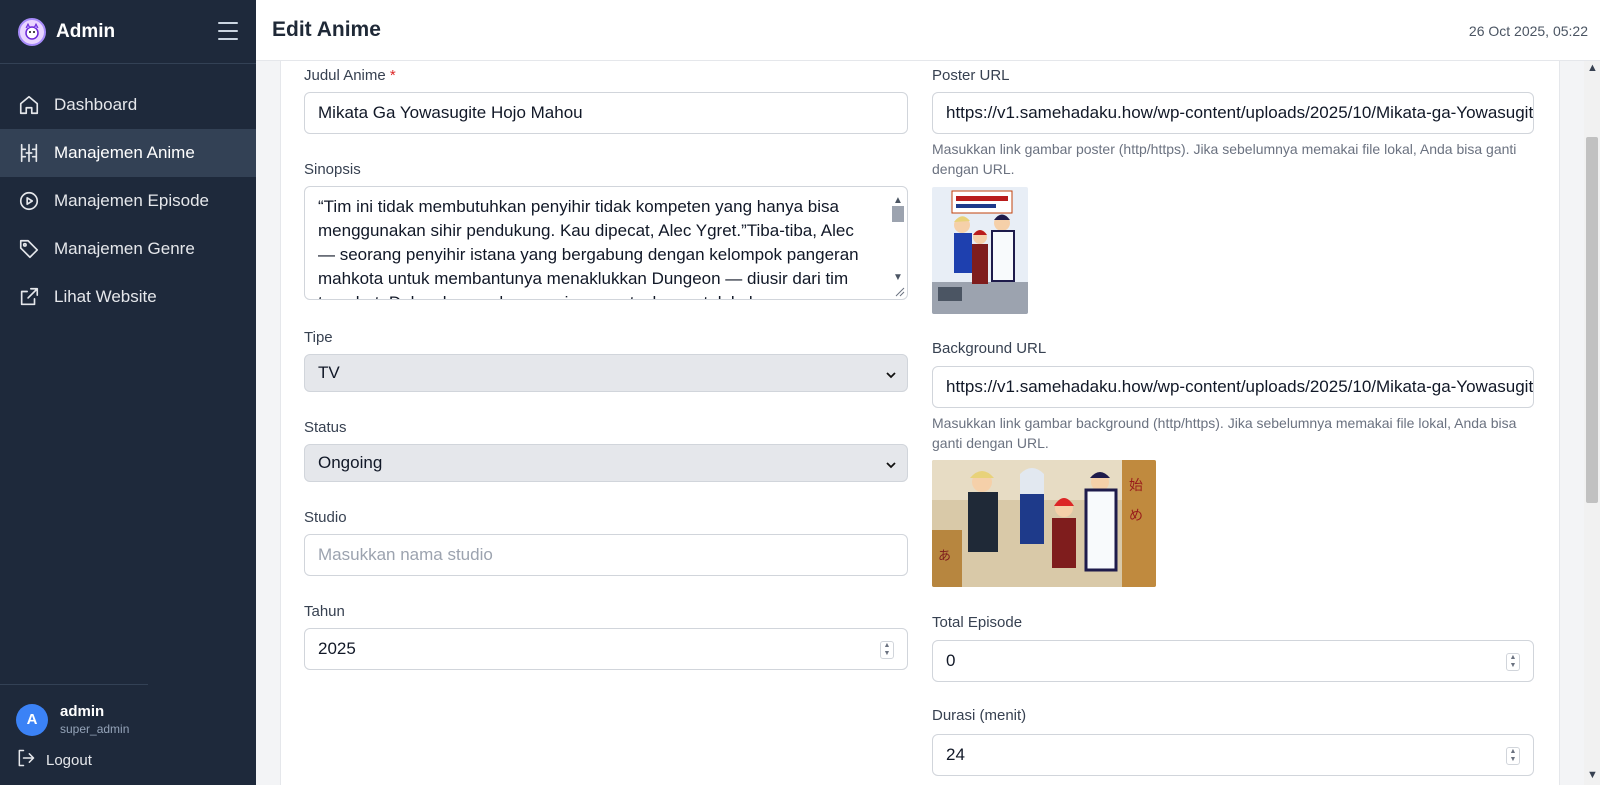 This screenshot has width=1600, height=785. Describe the element at coordinates (1592, 68) in the screenshot. I see `scroll-up-icon: ▲` at that location.